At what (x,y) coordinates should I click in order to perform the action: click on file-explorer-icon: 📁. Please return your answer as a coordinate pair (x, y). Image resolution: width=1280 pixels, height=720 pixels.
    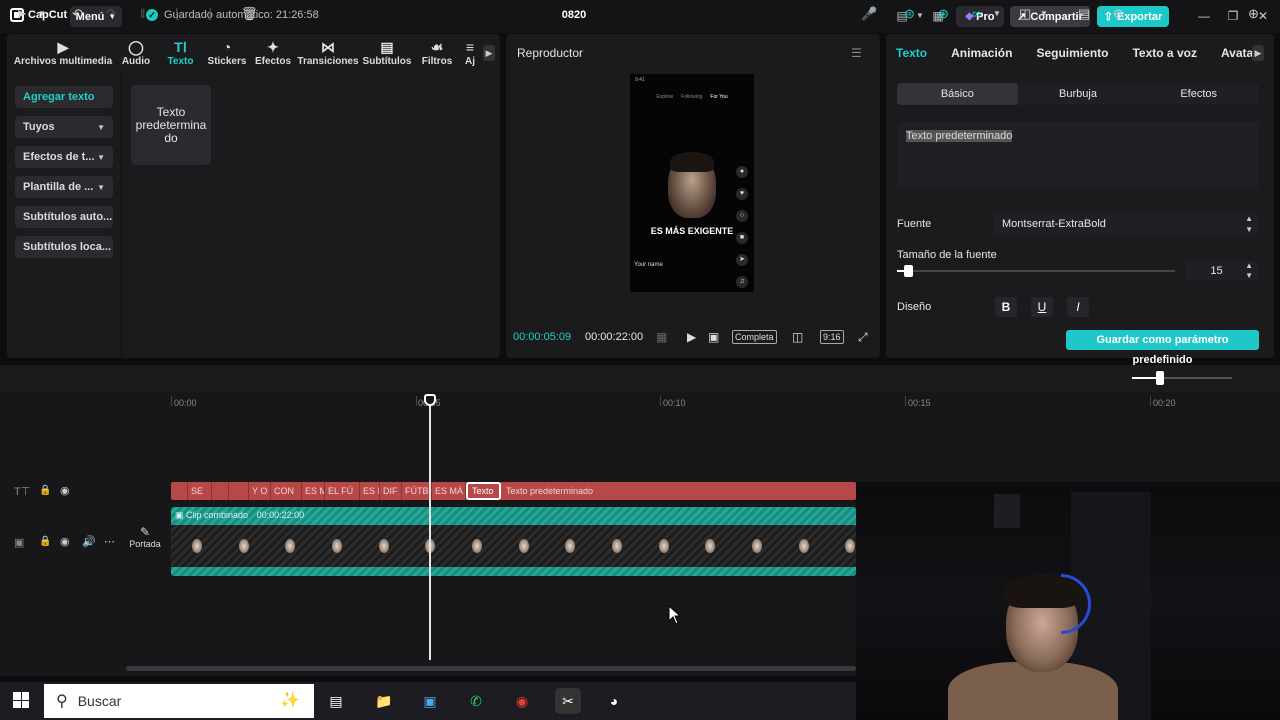
    Looking at the image, I should click on (384, 701).